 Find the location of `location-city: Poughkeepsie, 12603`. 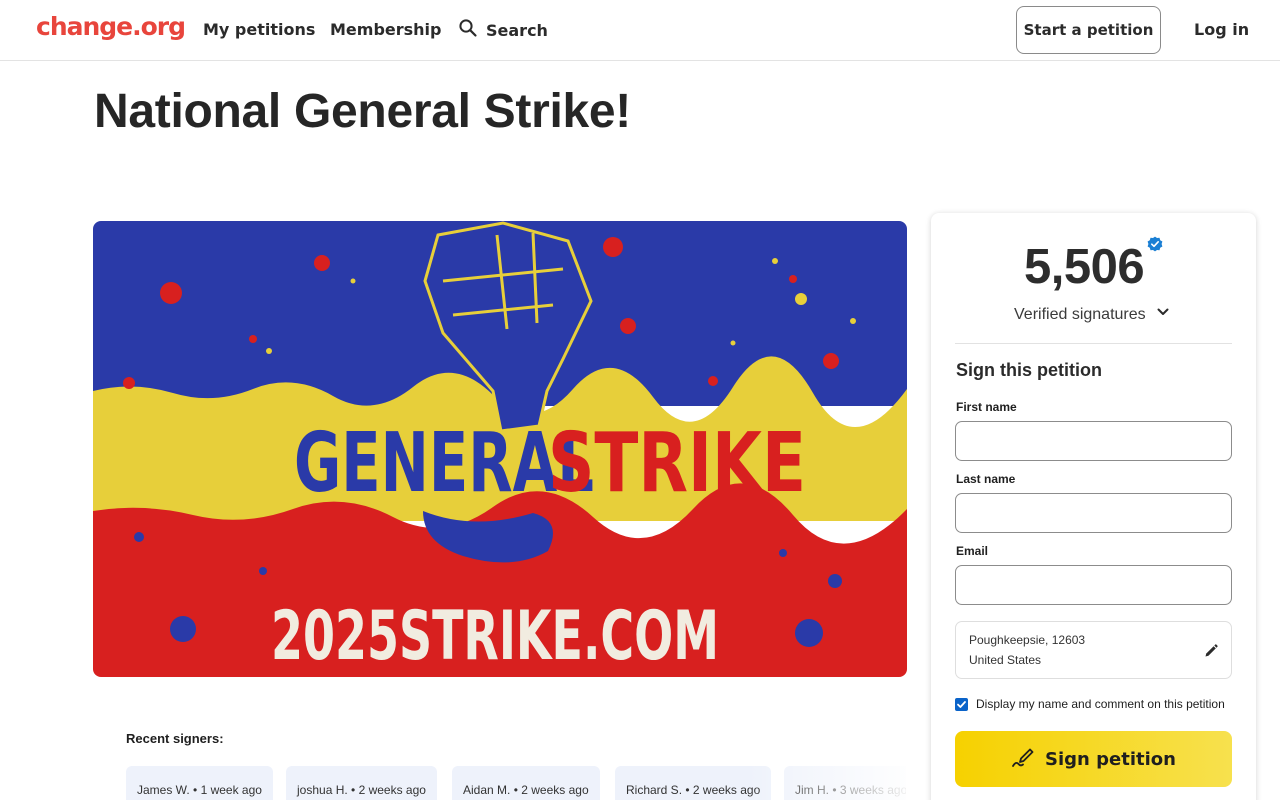

location-city: Poughkeepsie, 12603 is located at coordinates (1027, 640).